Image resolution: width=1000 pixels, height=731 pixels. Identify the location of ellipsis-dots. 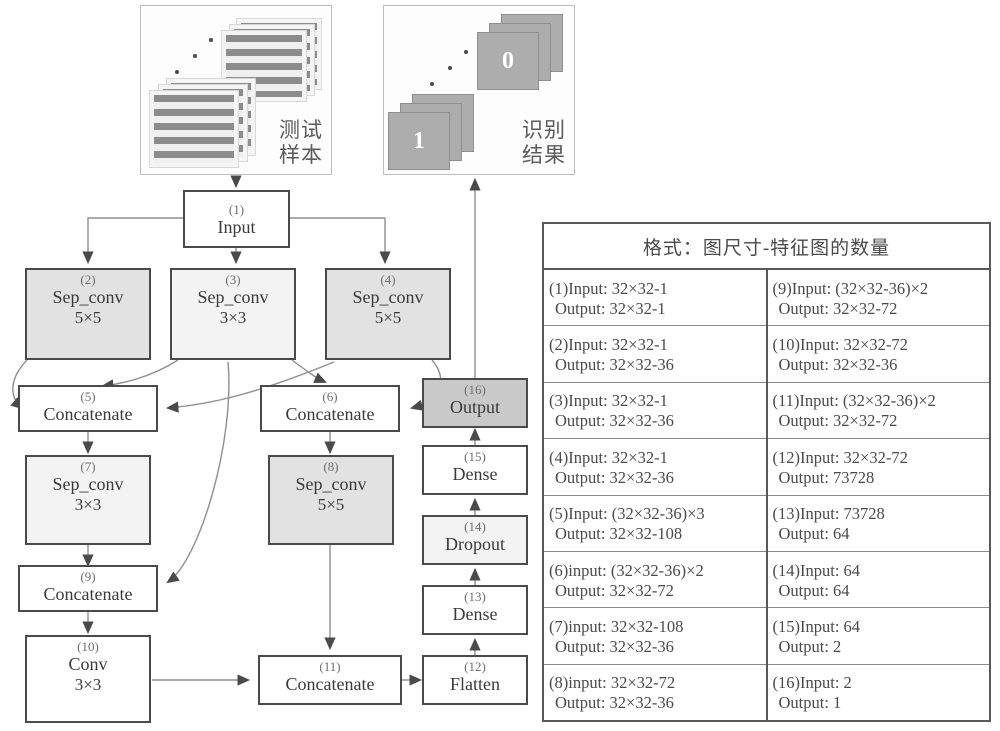
(450, 71).